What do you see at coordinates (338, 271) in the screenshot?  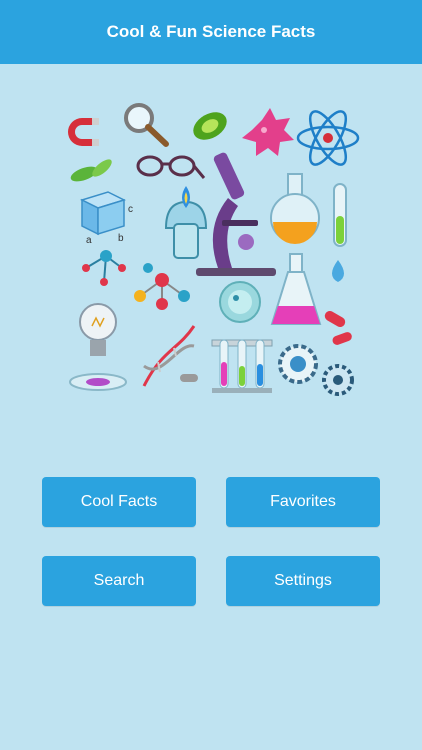 I see `water-drop-icon` at bounding box center [338, 271].